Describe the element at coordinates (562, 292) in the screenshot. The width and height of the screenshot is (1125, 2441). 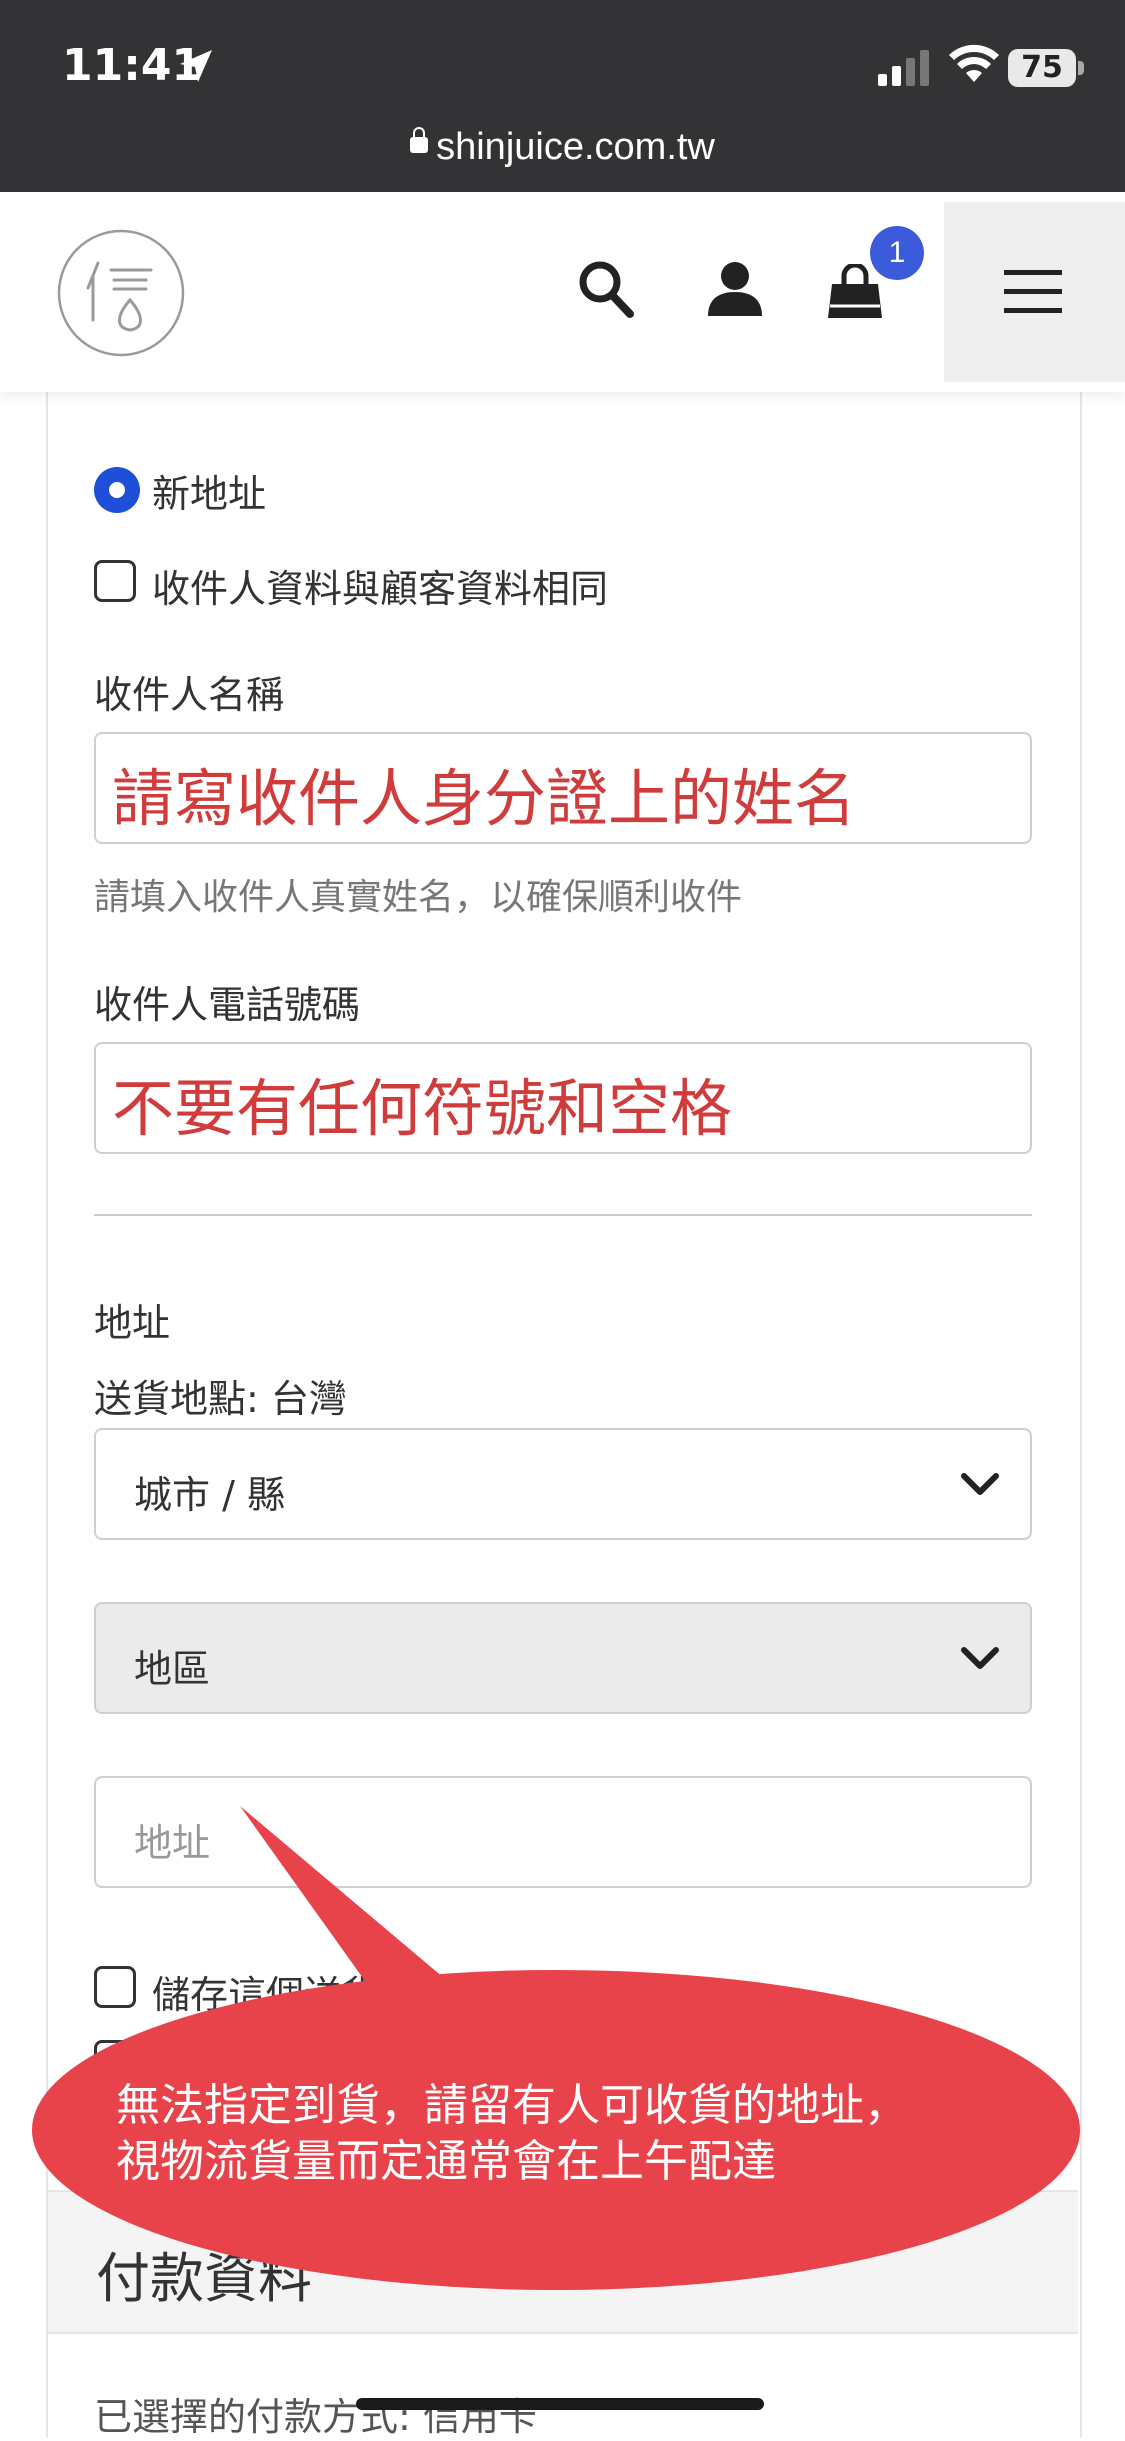
I see `site-header: 1` at that location.